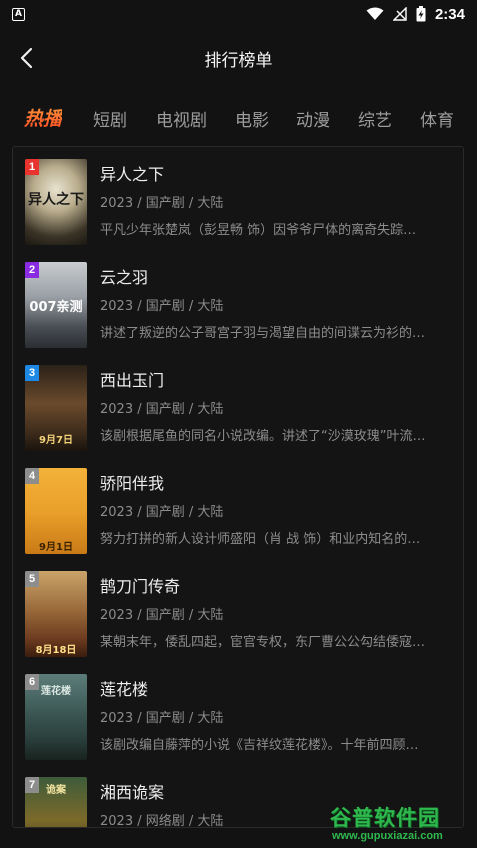 This screenshot has width=477, height=848. Describe the element at coordinates (132, 483) in the screenshot. I see `item-title: 骄阳伴我` at that location.